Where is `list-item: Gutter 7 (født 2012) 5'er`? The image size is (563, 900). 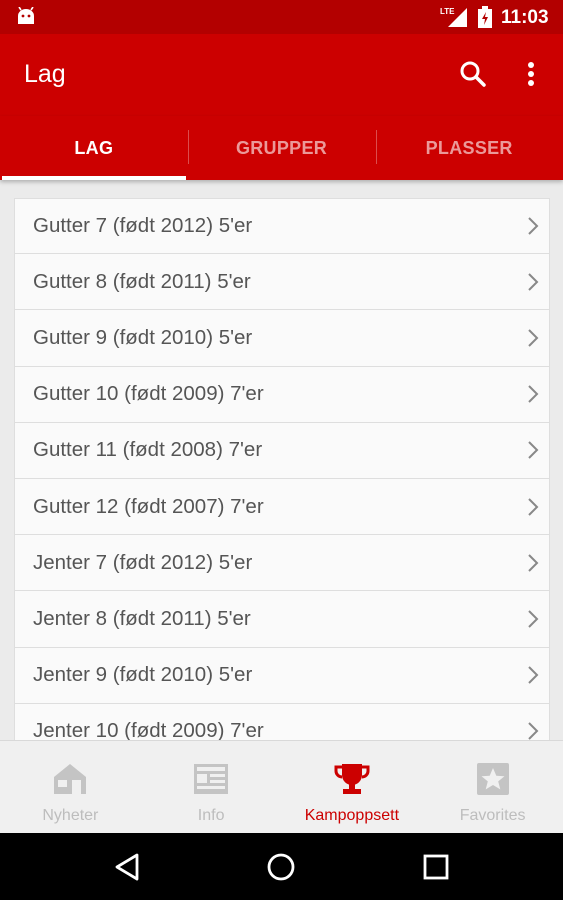 list-item: Gutter 7 (født 2012) 5'er is located at coordinates (282, 226).